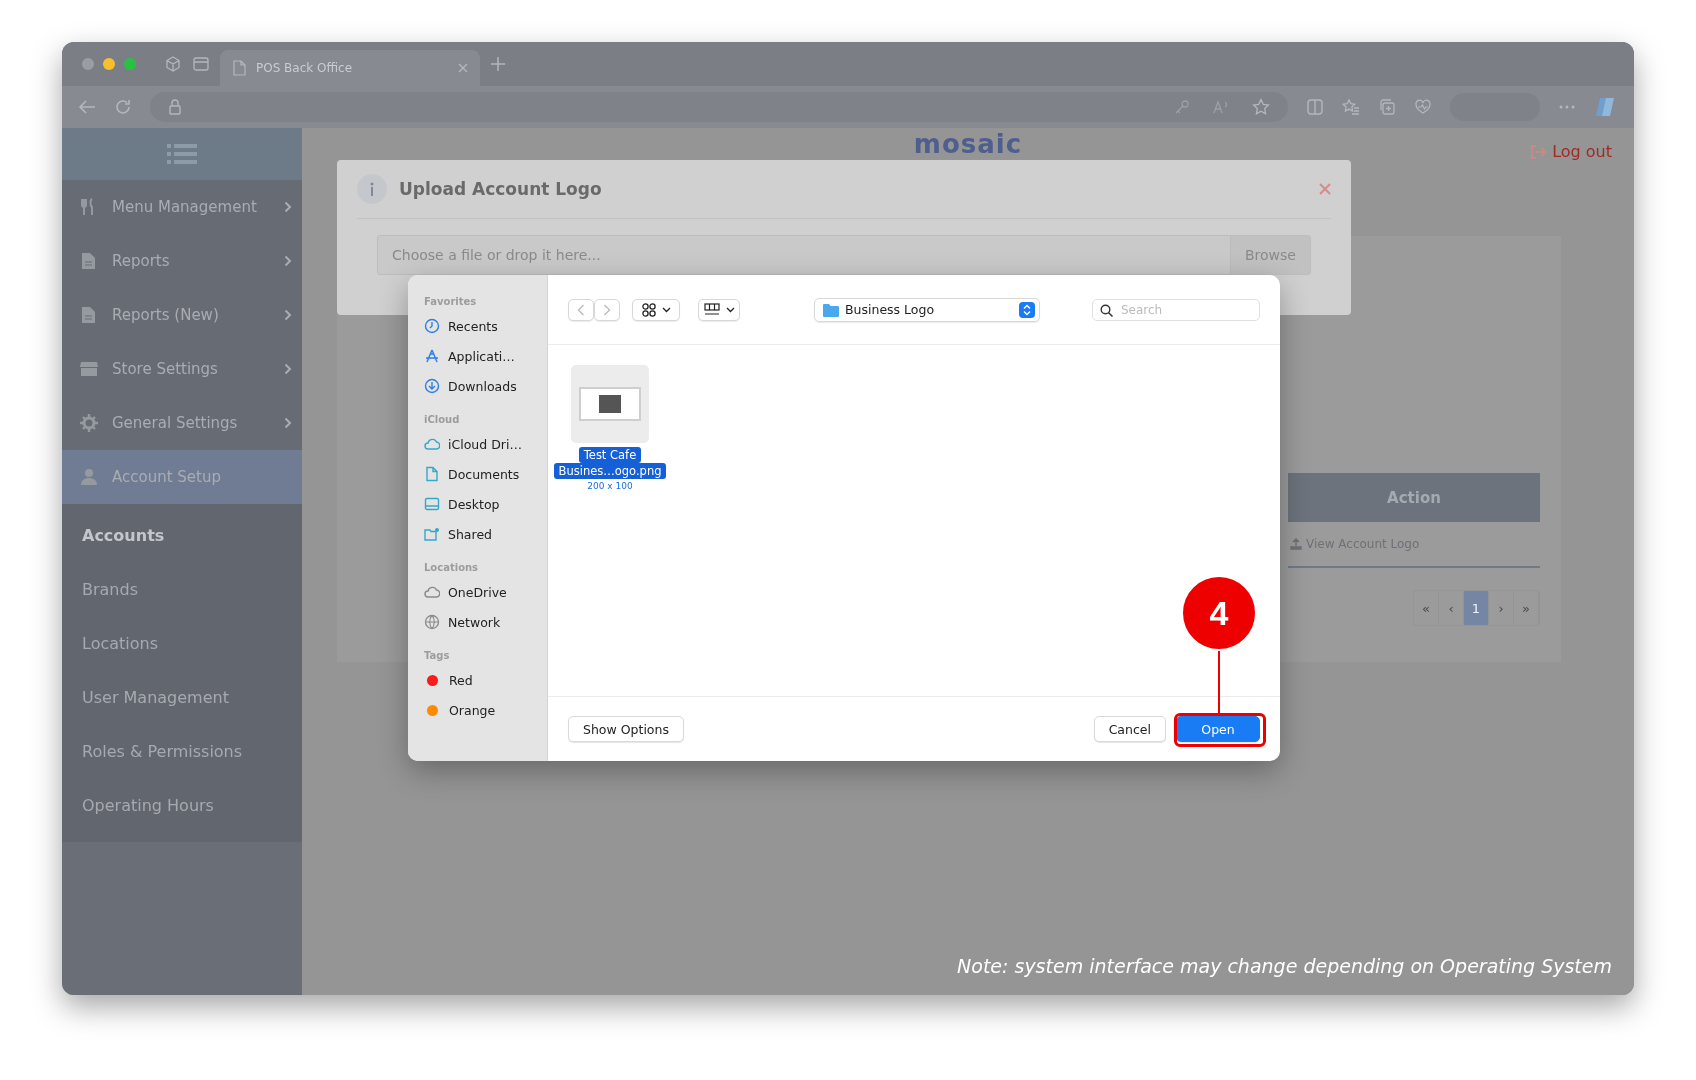  Describe the element at coordinates (1284, 966) in the screenshot. I see `note-text: Note: system interface may change depending on Operating System` at that location.